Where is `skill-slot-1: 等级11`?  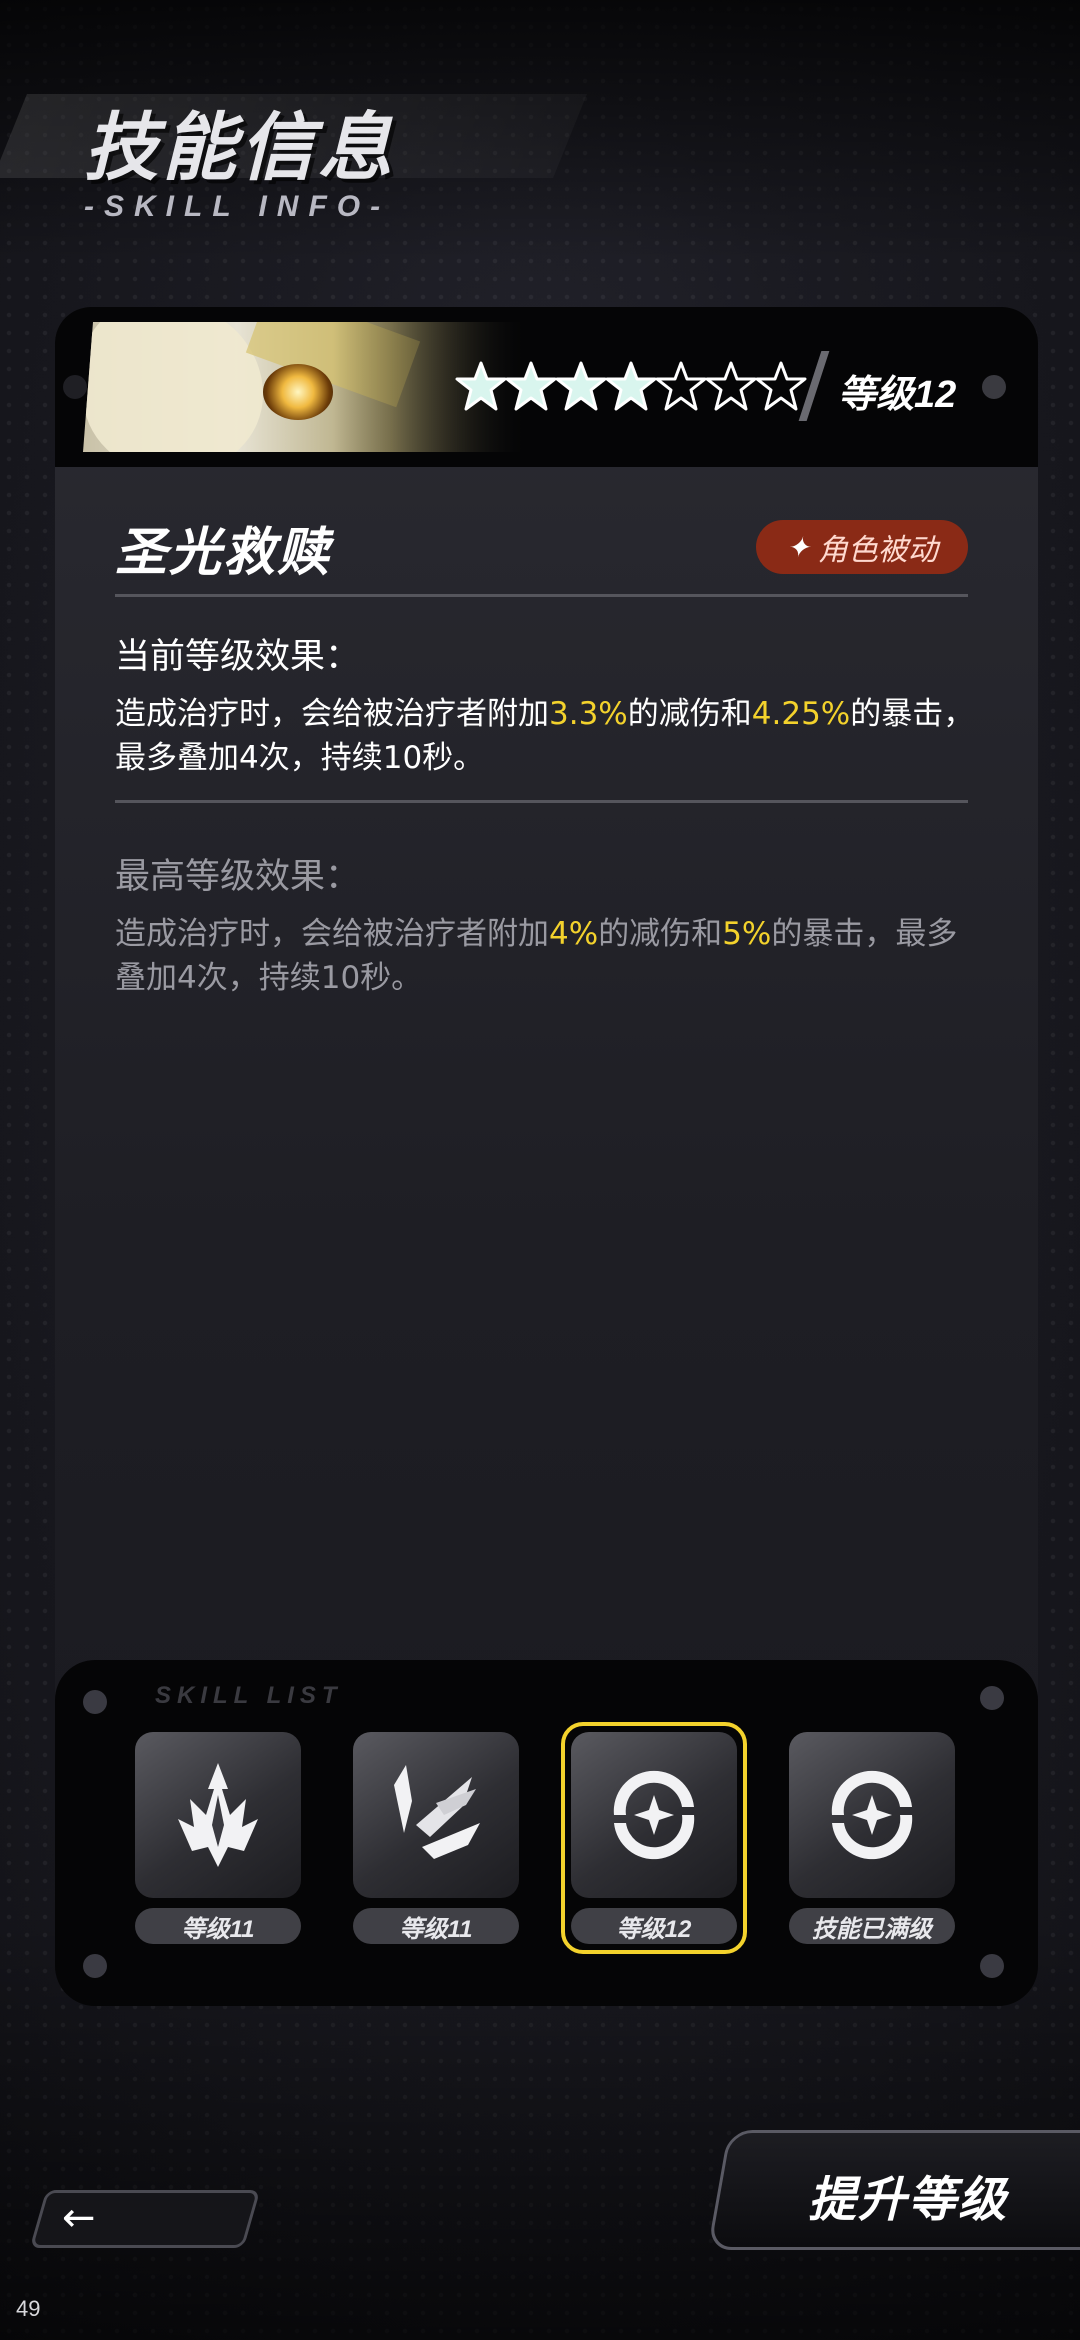 skill-slot-1: 等级11 is located at coordinates (220, 1839).